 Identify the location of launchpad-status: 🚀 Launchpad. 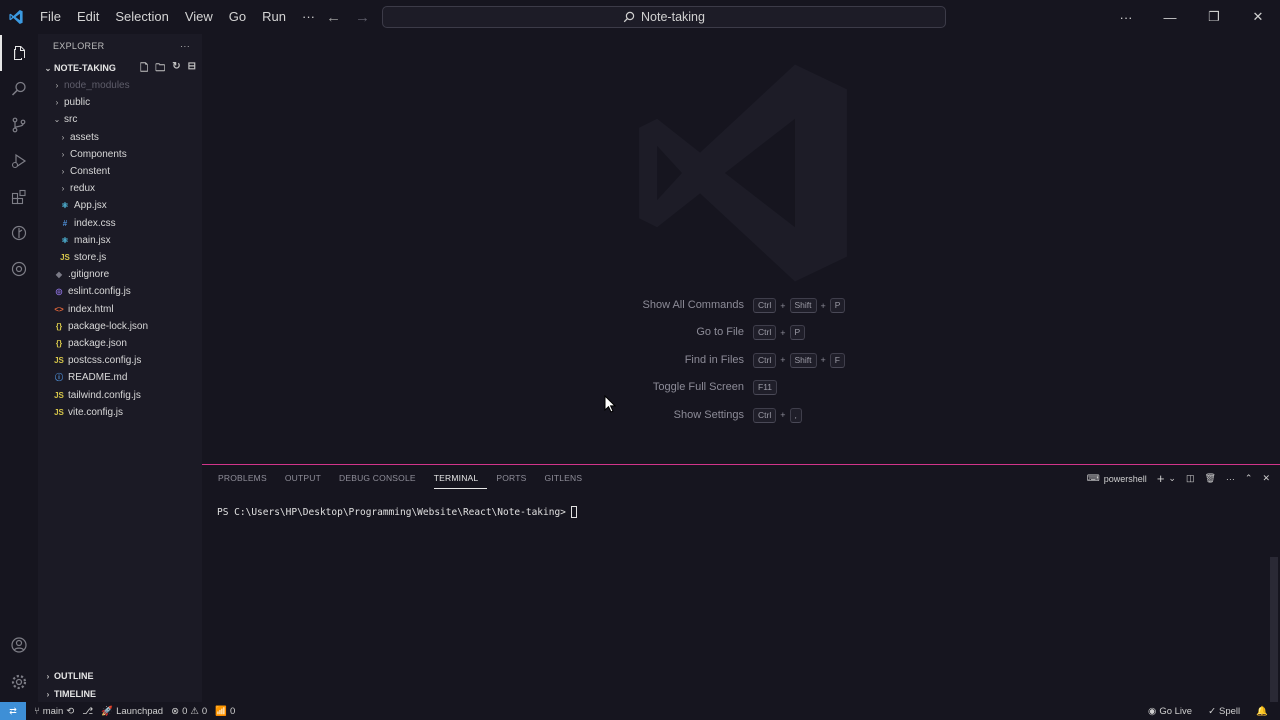
(132, 711).